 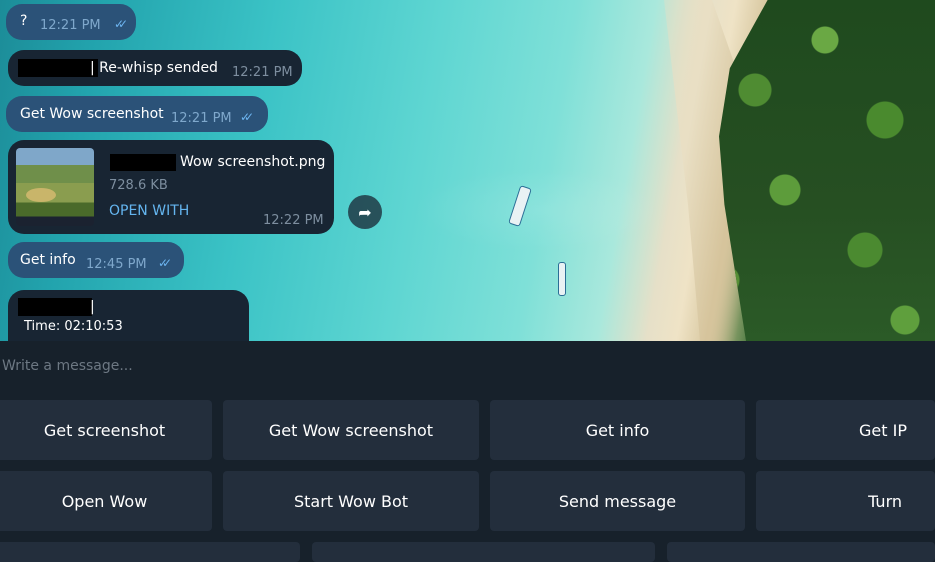 I want to click on keyboard-button-send-message: Send message, so click(x=617, y=501).